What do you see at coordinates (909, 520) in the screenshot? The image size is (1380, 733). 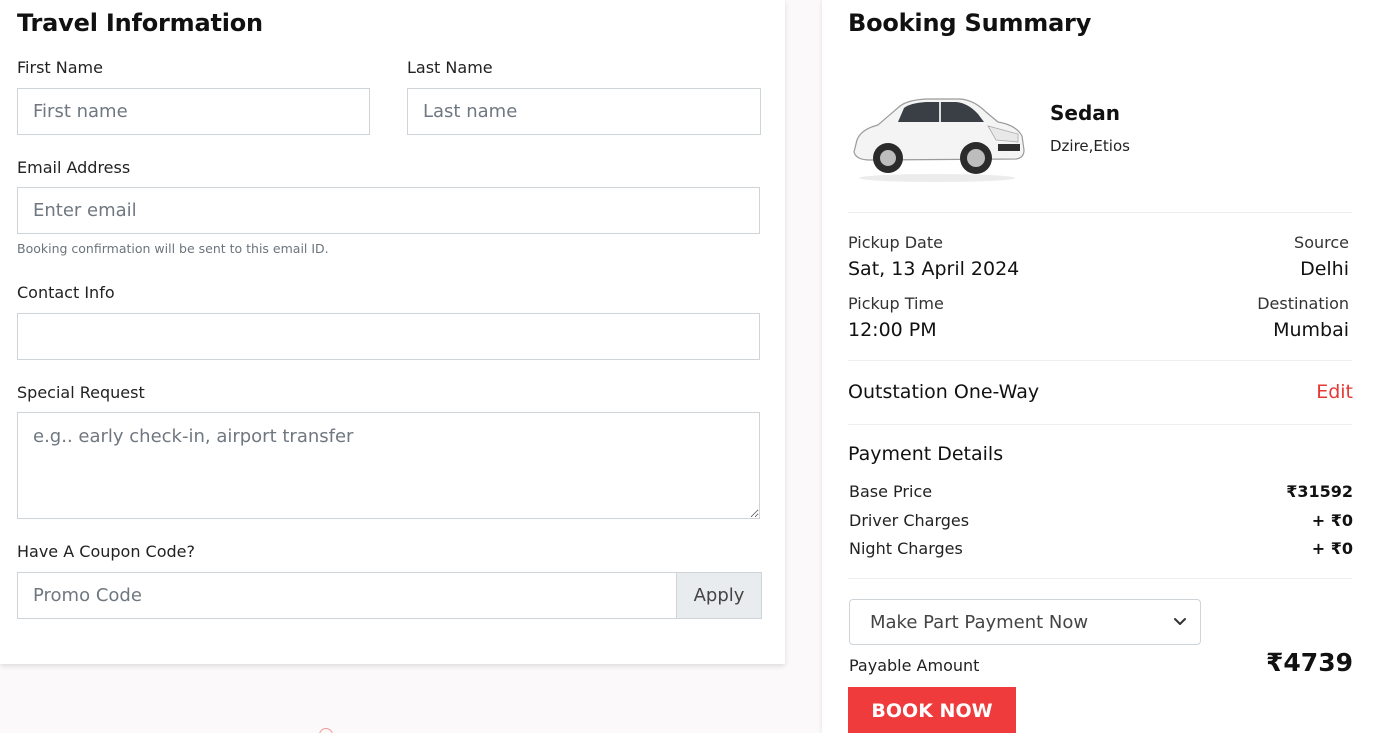 I see `driver-charges-label: Driver Charges` at bounding box center [909, 520].